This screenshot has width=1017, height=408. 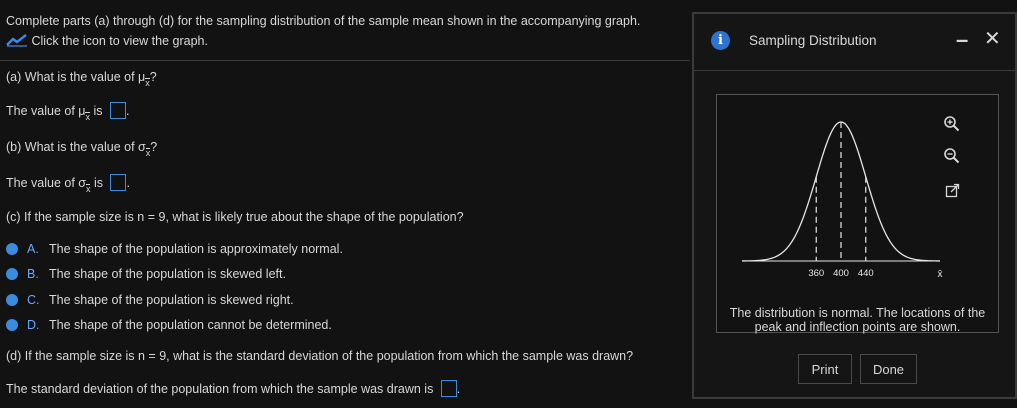 I want to click on part-b-period: ., so click(x=128, y=183).